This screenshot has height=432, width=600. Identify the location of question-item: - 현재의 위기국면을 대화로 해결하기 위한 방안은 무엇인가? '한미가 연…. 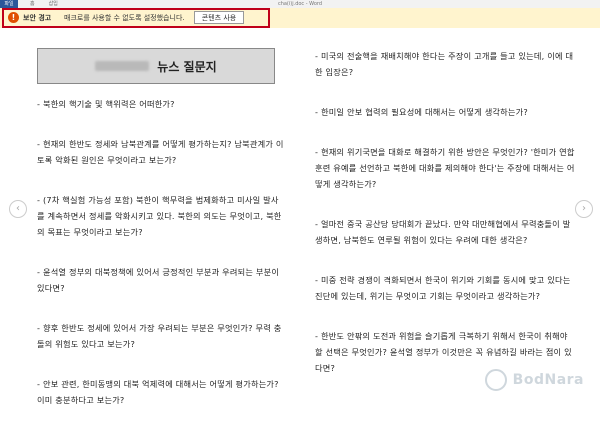
(445, 168).